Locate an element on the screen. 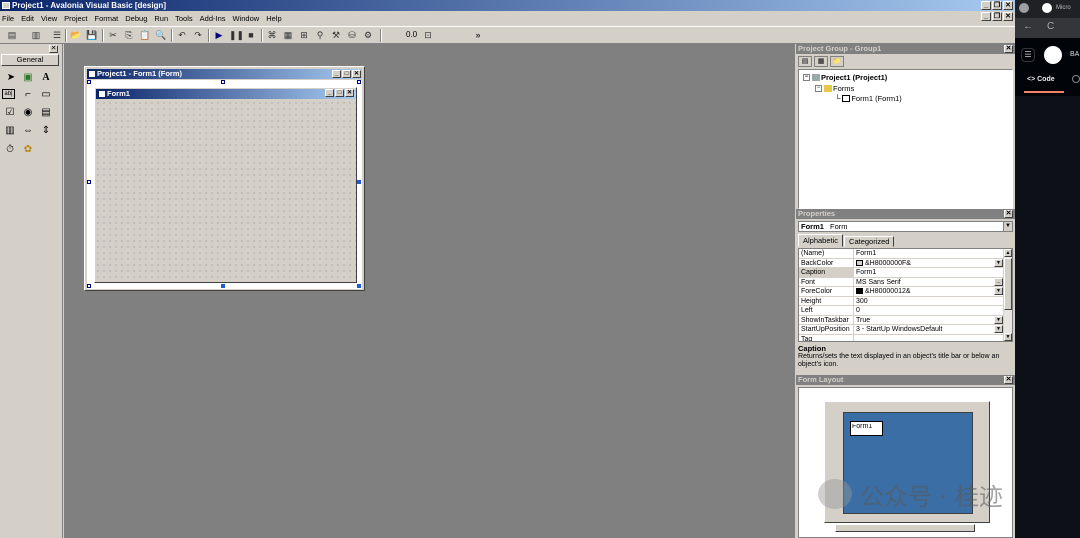 This screenshot has height=538, width=1080. property-value: True ▼ is located at coordinates (929, 320).